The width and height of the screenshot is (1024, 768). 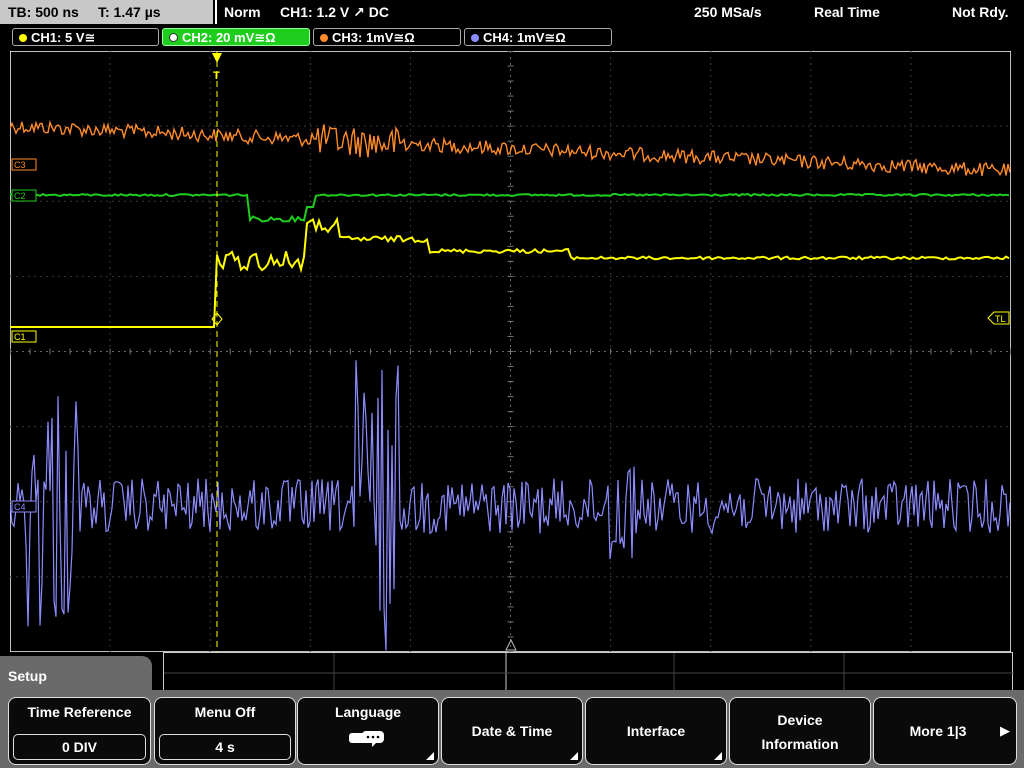 I want to click on sub-toolbar, so click(x=588, y=672).